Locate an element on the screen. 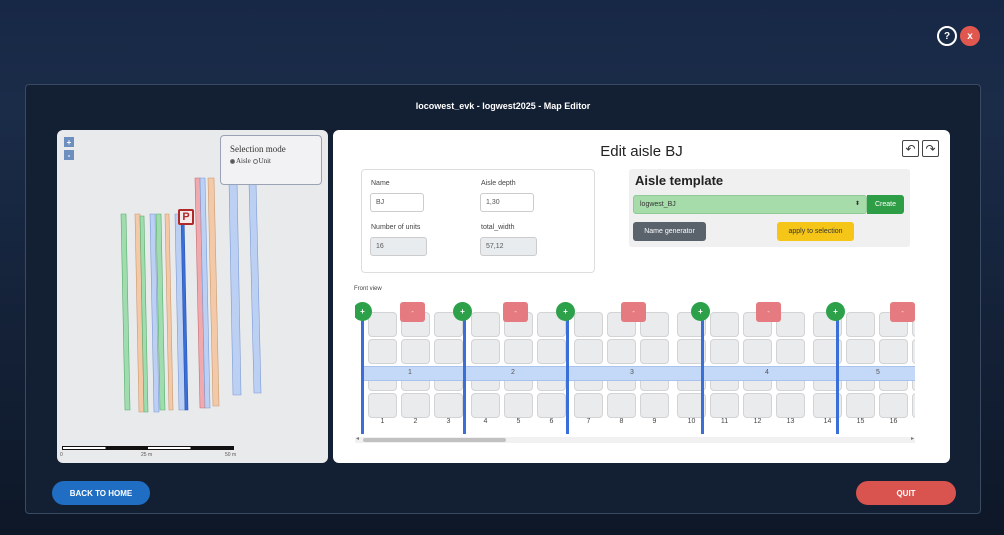 The height and width of the screenshot is (535, 1004). unit-number: 5 is located at coordinates (518, 421).